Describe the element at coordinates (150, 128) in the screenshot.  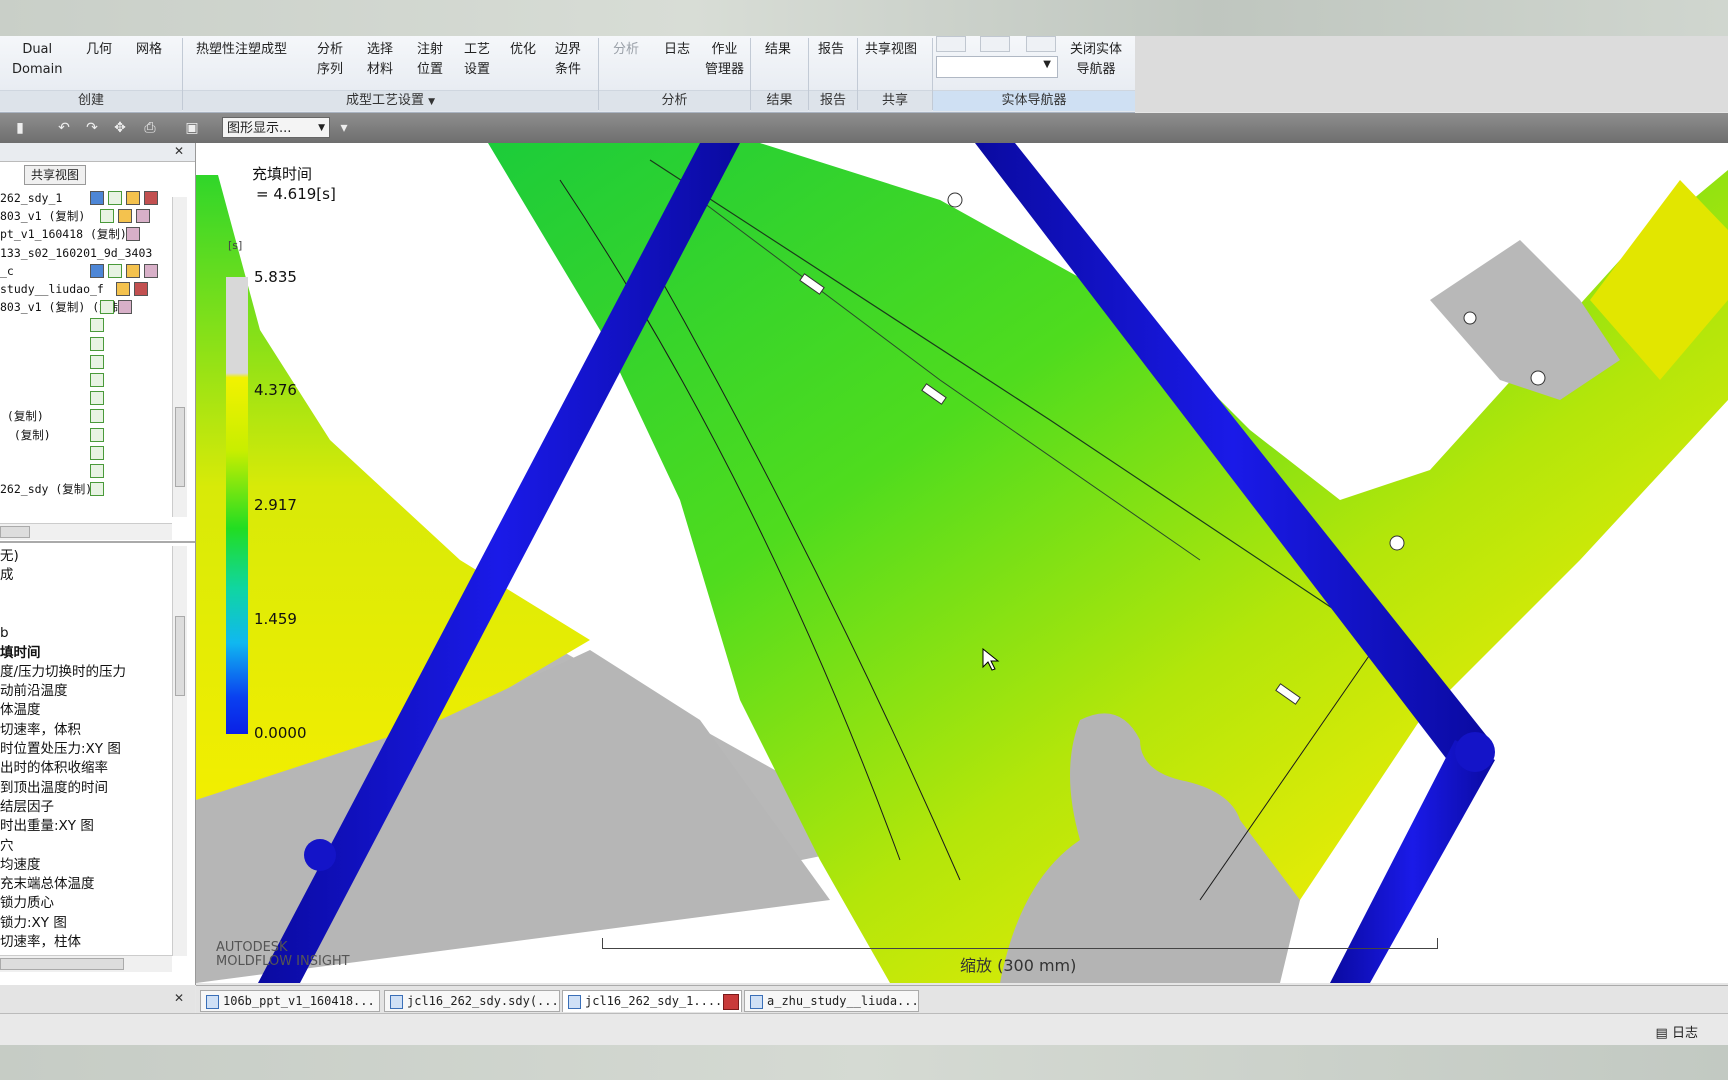
I see `print-icon: ⎙` at that location.